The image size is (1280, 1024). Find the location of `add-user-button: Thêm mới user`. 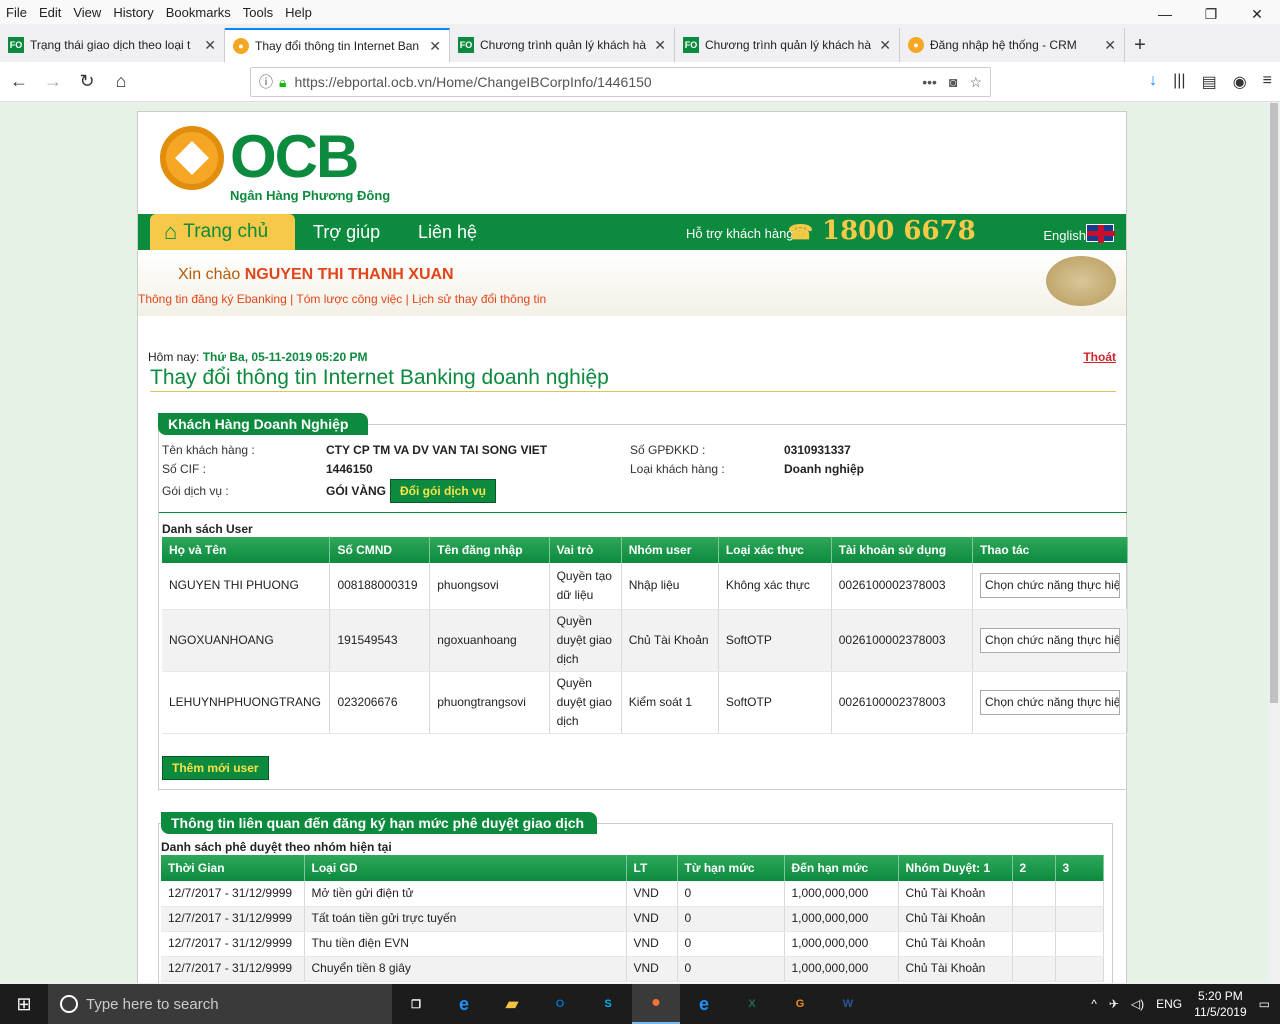

add-user-button: Thêm mới user is located at coordinates (215, 768).